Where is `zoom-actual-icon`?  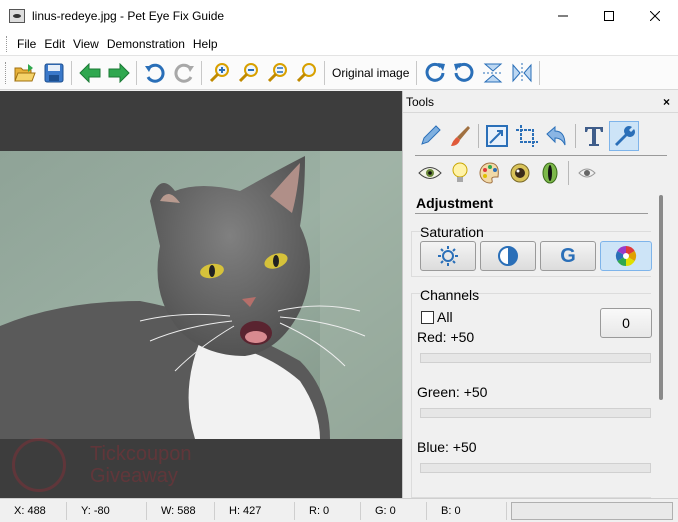
zoom-actual-icon is located at coordinates (306, 72).